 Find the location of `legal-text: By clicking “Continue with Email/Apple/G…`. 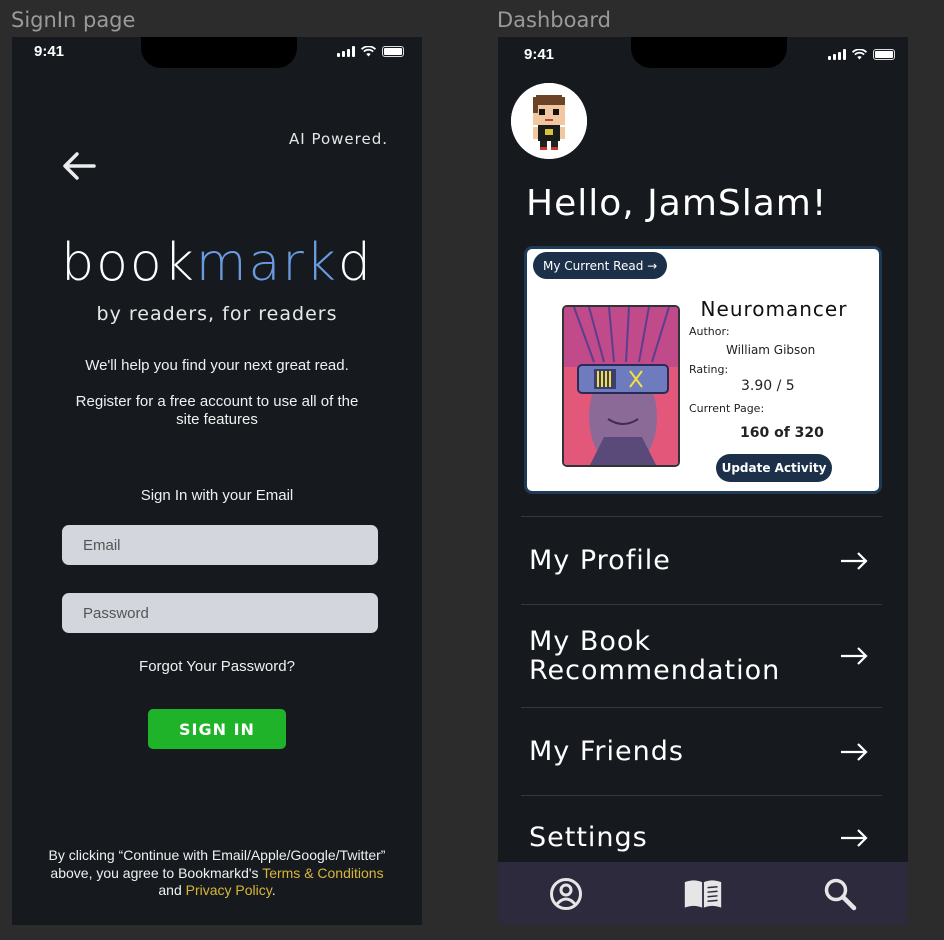

legal-text: By clicking “Continue with Email/Apple/G… is located at coordinates (217, 872).